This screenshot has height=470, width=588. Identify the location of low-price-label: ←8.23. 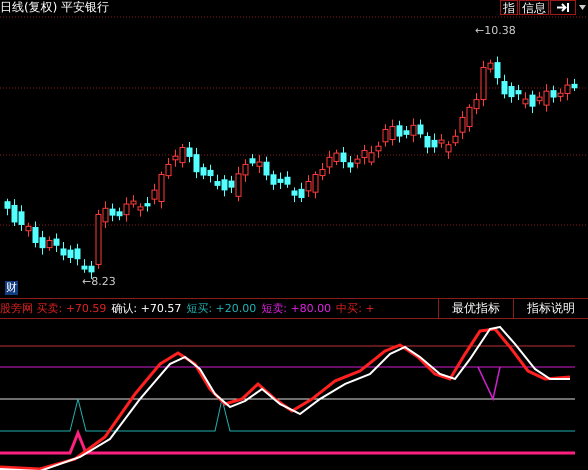
(99, 281).